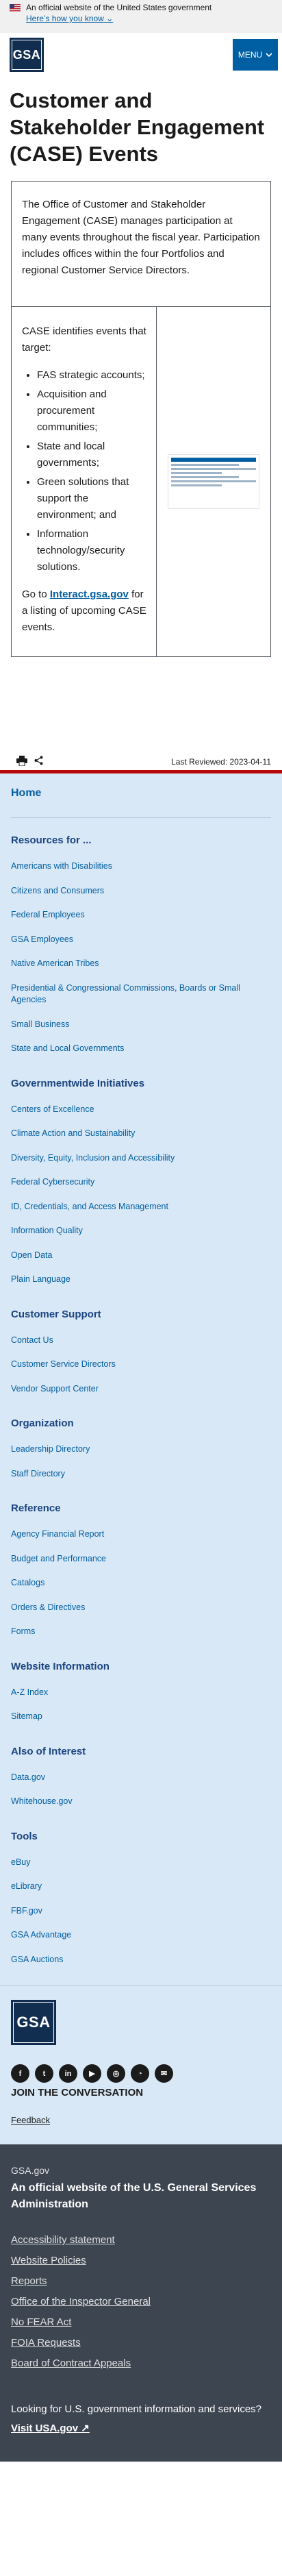 The image size is (282, 2576). What do you see at coordinates (141, 1935) in the screenshot?
I see `footer-link: GSA Advantage` at bounding box center [141, 1935].